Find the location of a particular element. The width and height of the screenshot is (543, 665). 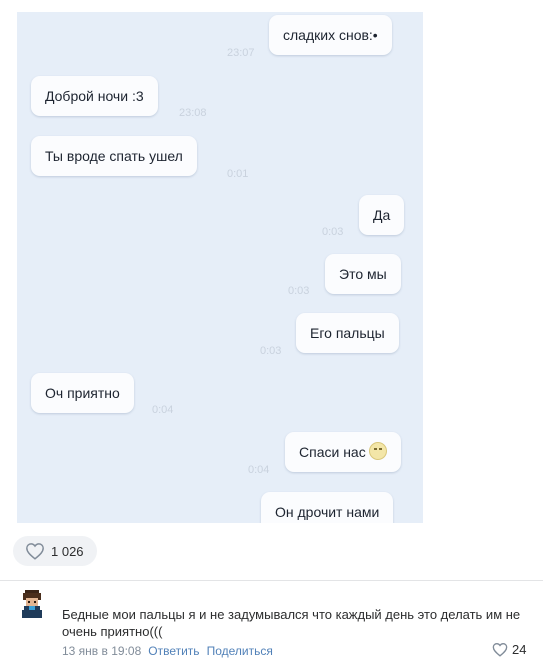

message-time: 23:07 is located at coordinates (241, 53).